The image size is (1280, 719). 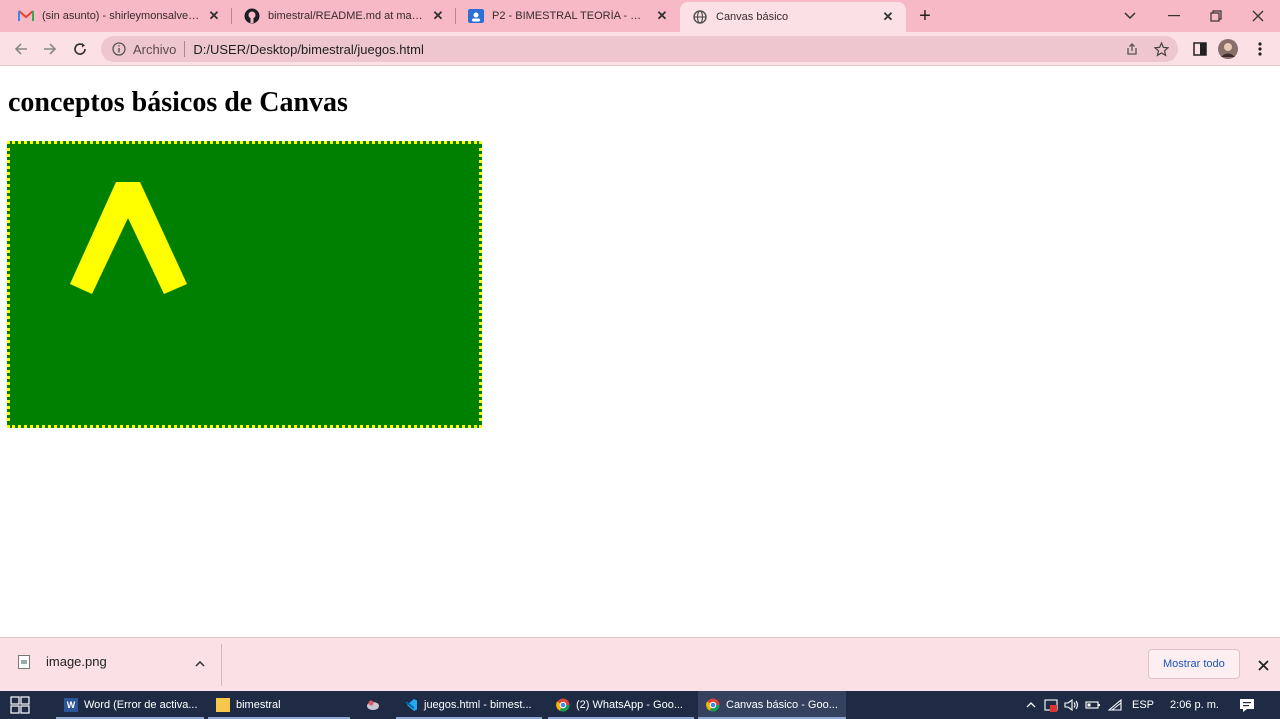 I want to click on app-icon, so click(x=373, y=705).